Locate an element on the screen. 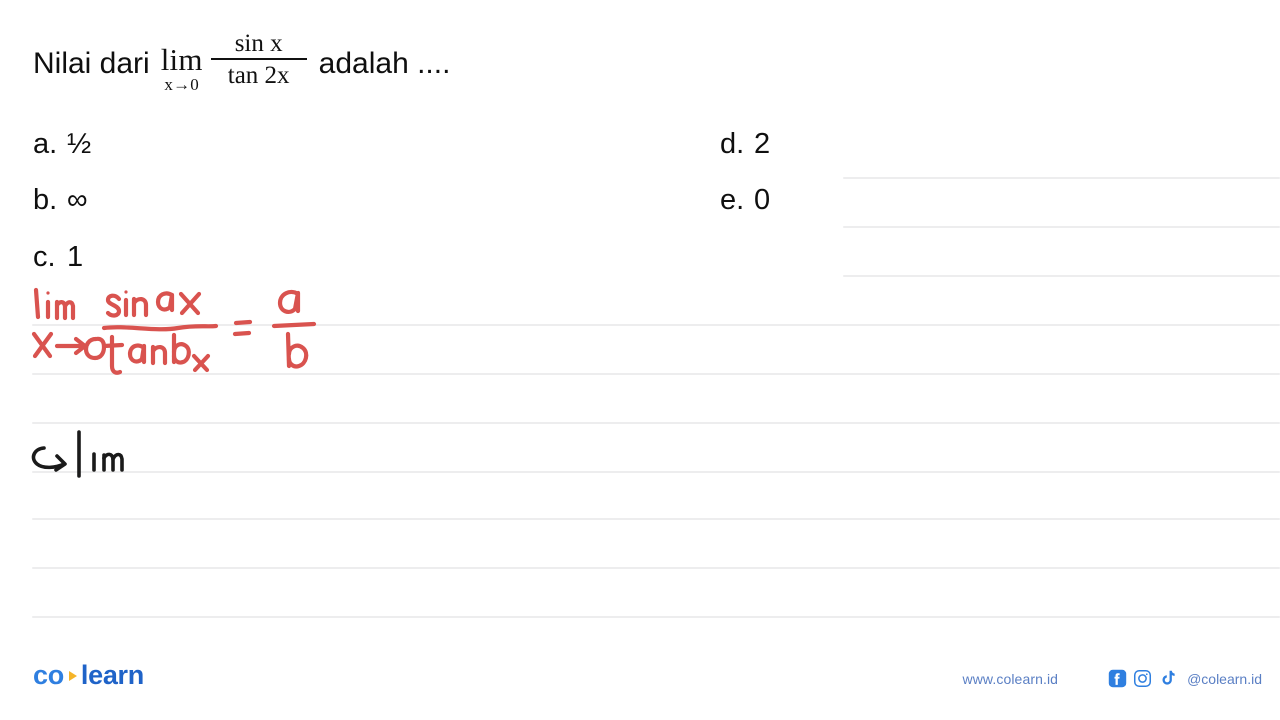 The height and width of the screenshot is (720, 1280). play-triangle-icon is located at coordinates (72, 675).